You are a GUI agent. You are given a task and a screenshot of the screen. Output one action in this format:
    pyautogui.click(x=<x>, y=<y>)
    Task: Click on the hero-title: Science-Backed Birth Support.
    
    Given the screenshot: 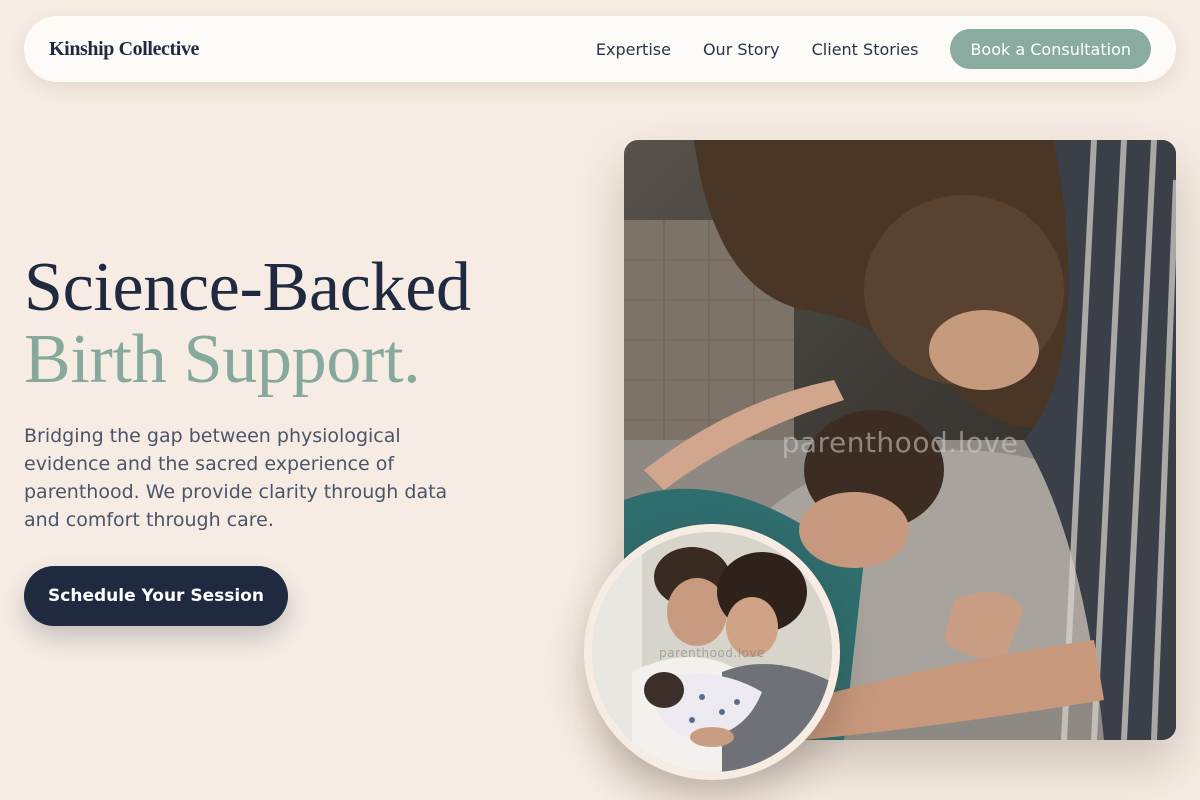 What is the action you would take?
    pyautogui.click(x=247, y=324)
    